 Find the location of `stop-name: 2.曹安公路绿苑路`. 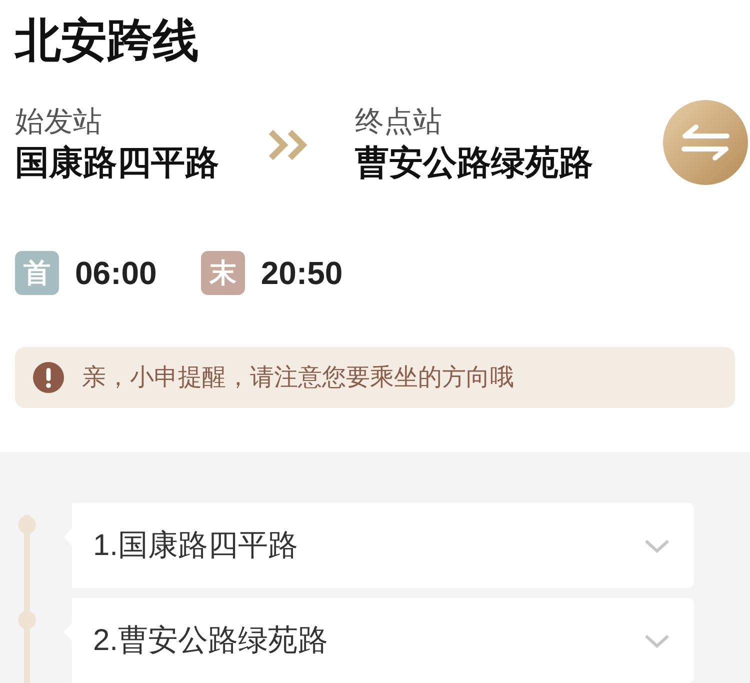

stop-name: 2.曹安公路绿苑路 is located at coordinates (210, 640).